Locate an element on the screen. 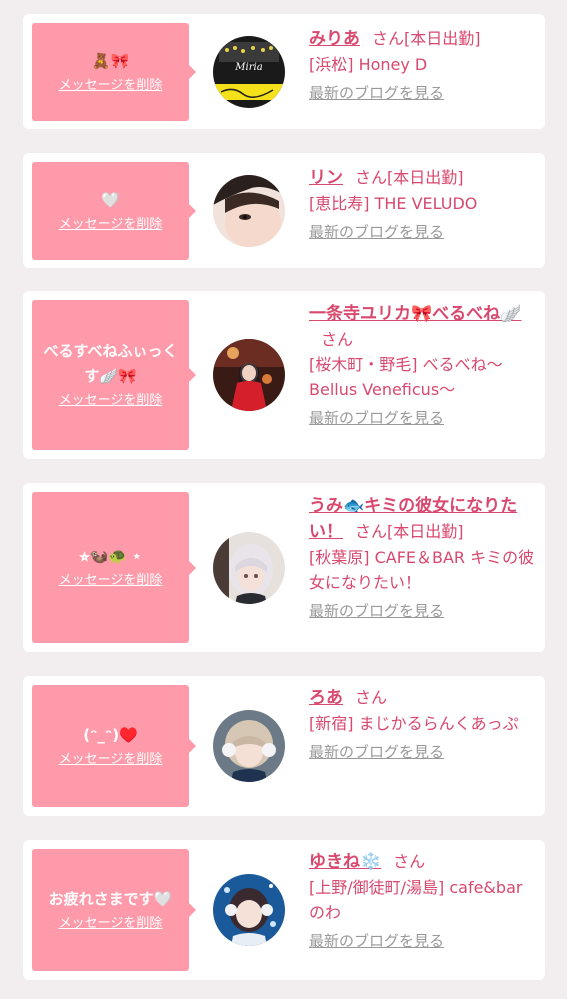 The width and height of the screenshot is (567, 999). shop-name: [上野/御徒町/湯島] cafe&bar のわ is located at coordinates (416, 900).